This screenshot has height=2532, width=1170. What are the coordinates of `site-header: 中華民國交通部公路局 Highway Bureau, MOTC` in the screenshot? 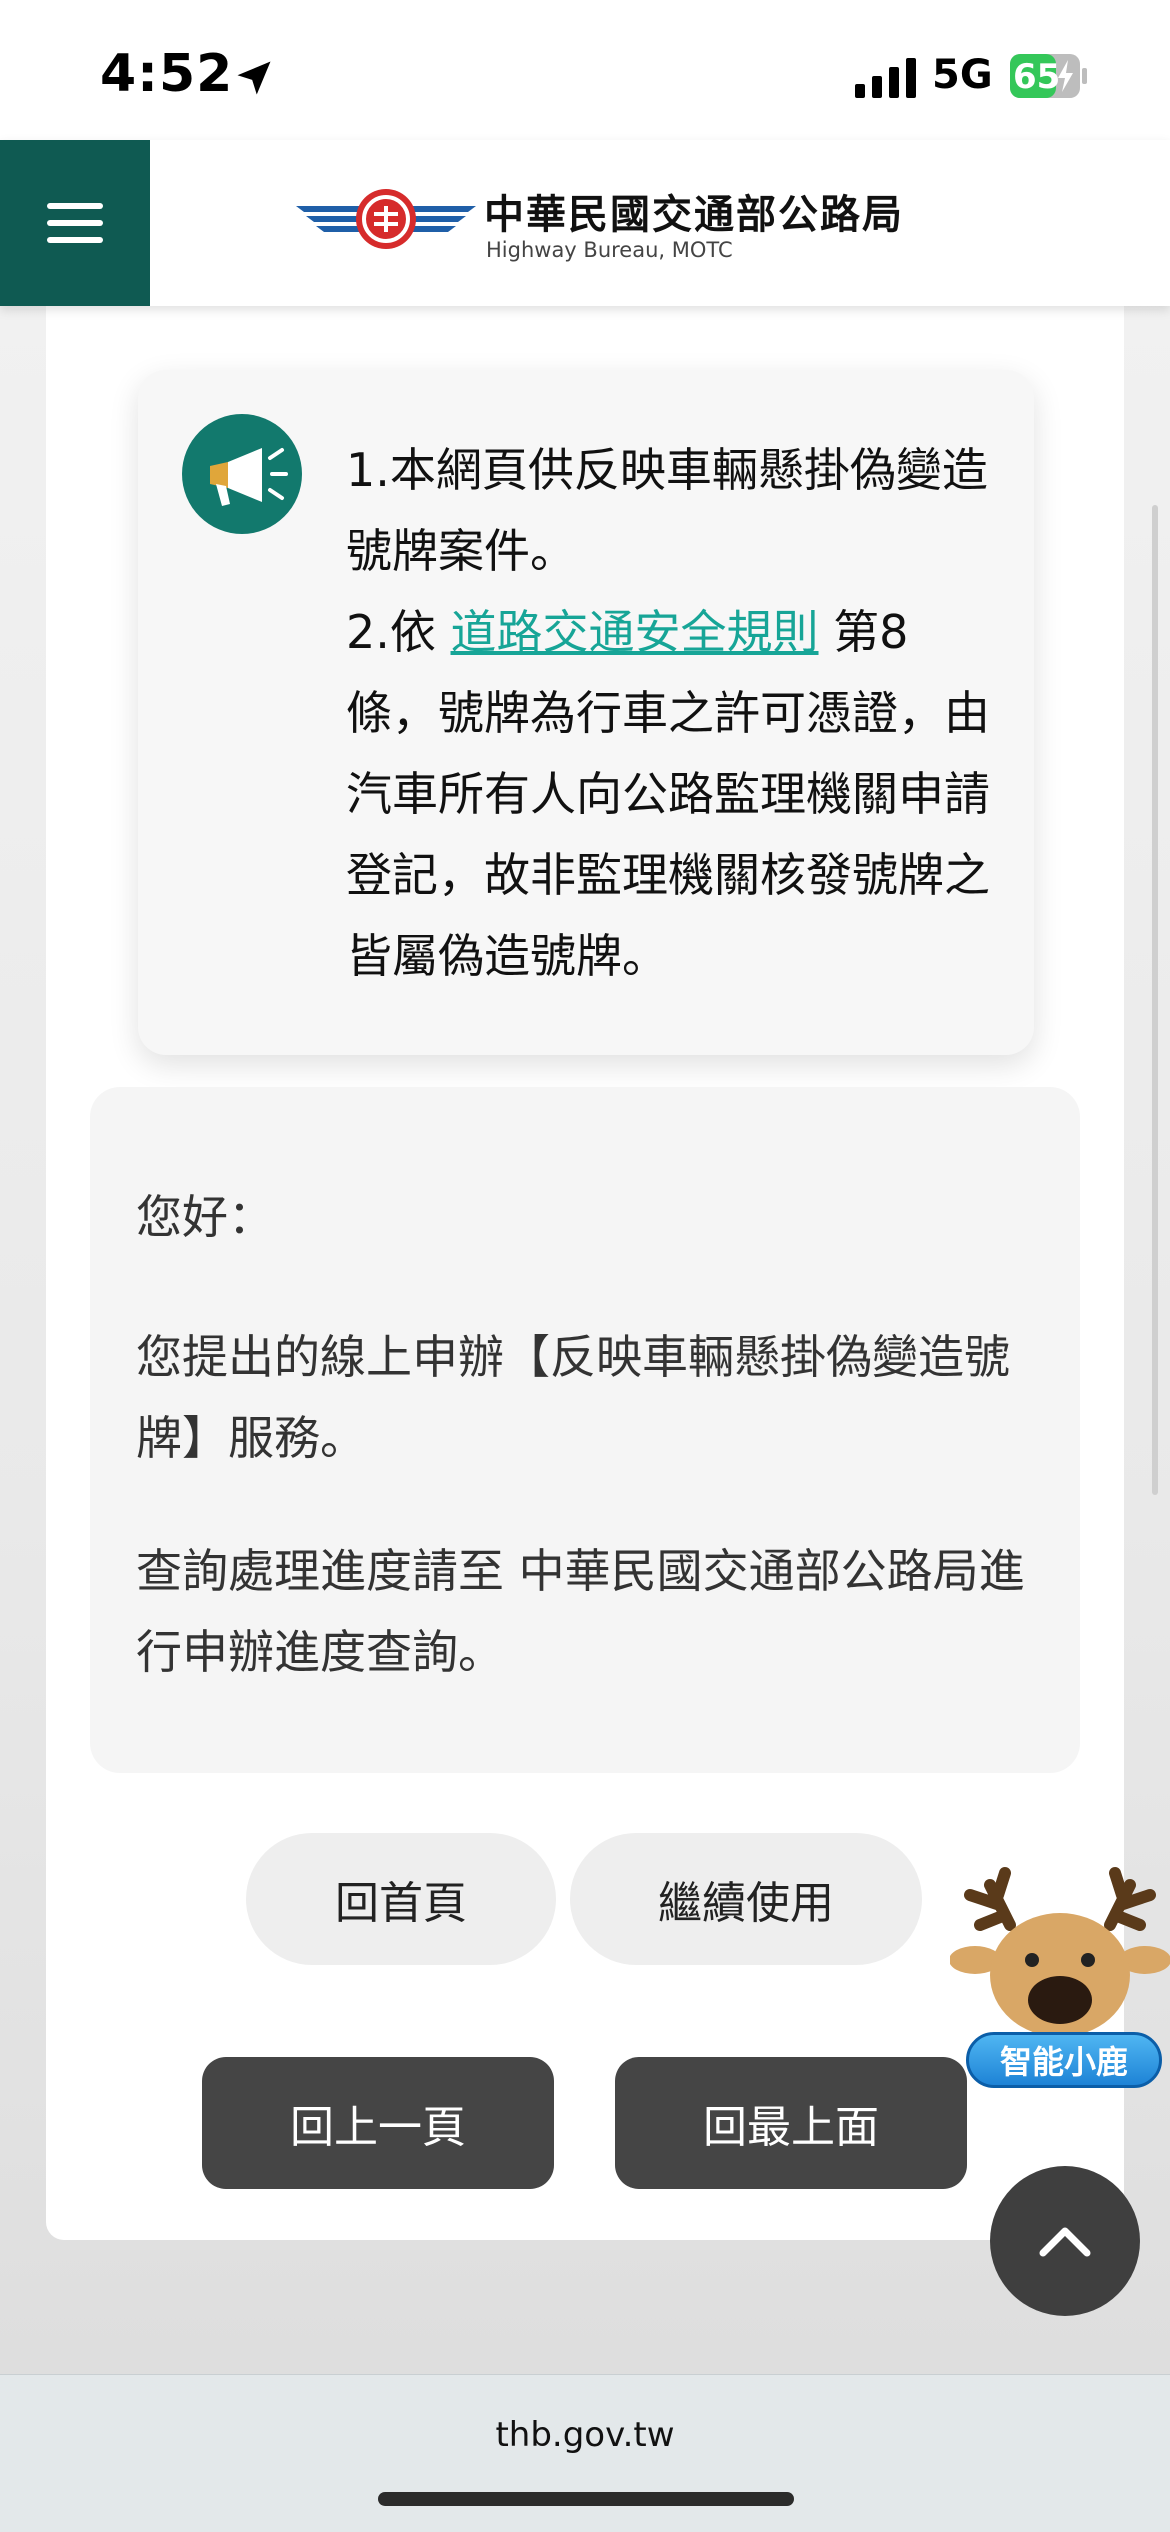 It's located at (585, 223).